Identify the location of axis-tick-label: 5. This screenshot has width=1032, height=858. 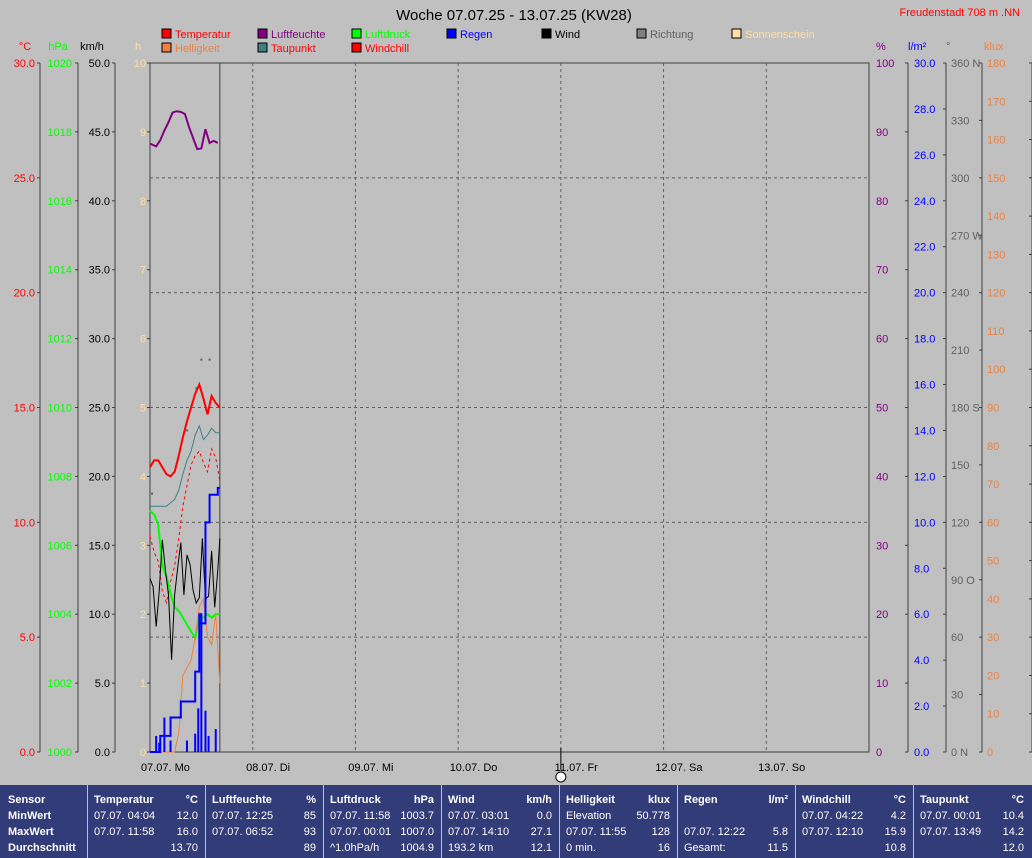
(143, 409).